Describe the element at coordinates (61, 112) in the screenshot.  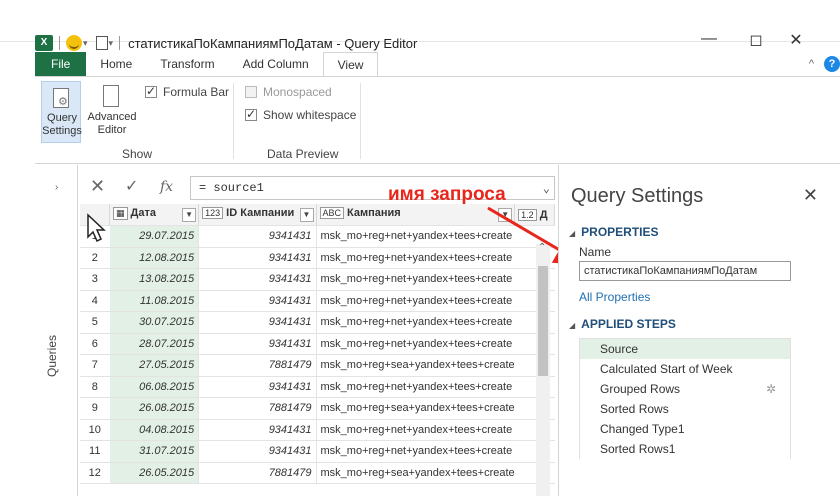
I see `query-settings-button: Query Settings` at that location.